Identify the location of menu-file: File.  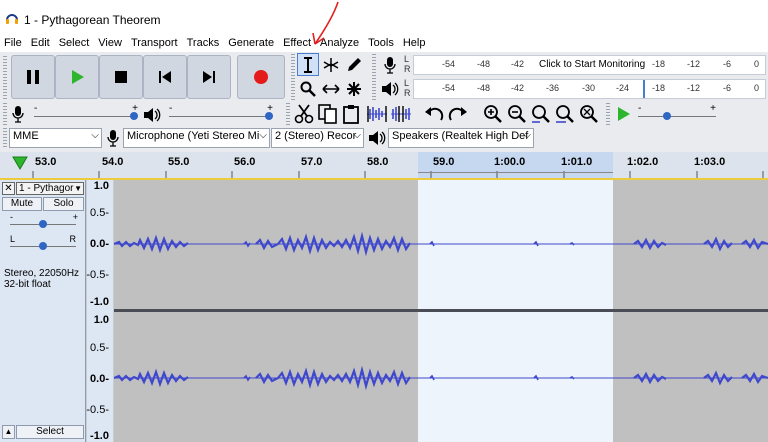
(13, 43).